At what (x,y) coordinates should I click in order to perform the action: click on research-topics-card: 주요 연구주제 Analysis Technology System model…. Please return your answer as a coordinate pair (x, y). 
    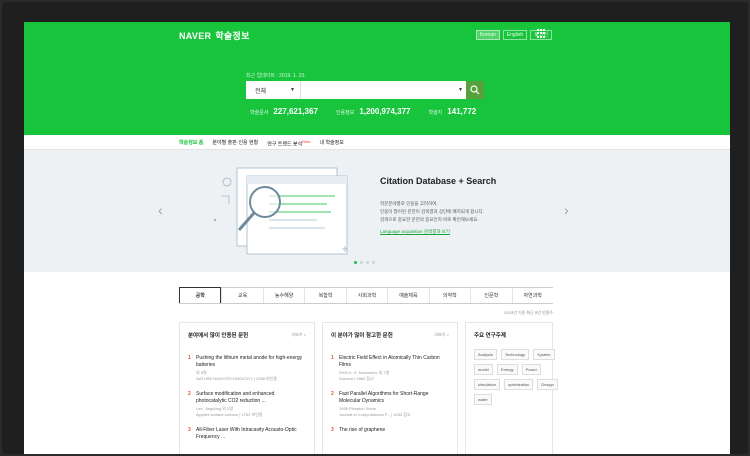
    Looking at the image, I should click on (511, 388).